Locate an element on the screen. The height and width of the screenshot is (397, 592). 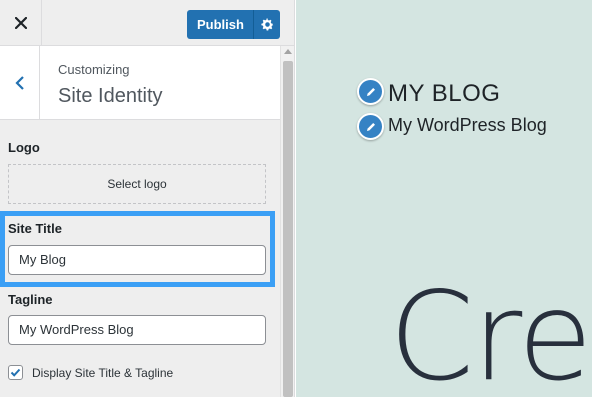
publish-button: Publish is located at coordinates (233, 24).